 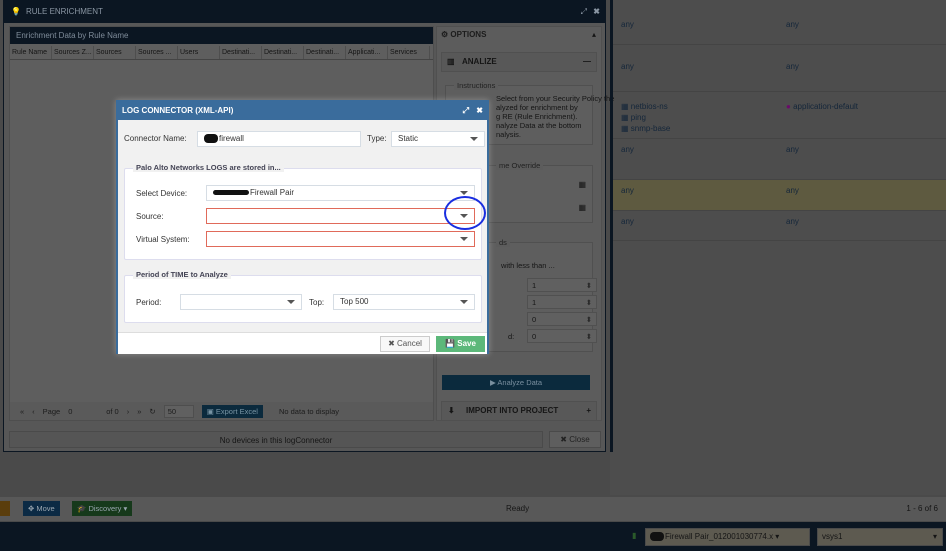 What do you see at coordinates (309, 411) in the screenshot?
I see `no-data-text: No data to display` at bounding box center [309, 411].